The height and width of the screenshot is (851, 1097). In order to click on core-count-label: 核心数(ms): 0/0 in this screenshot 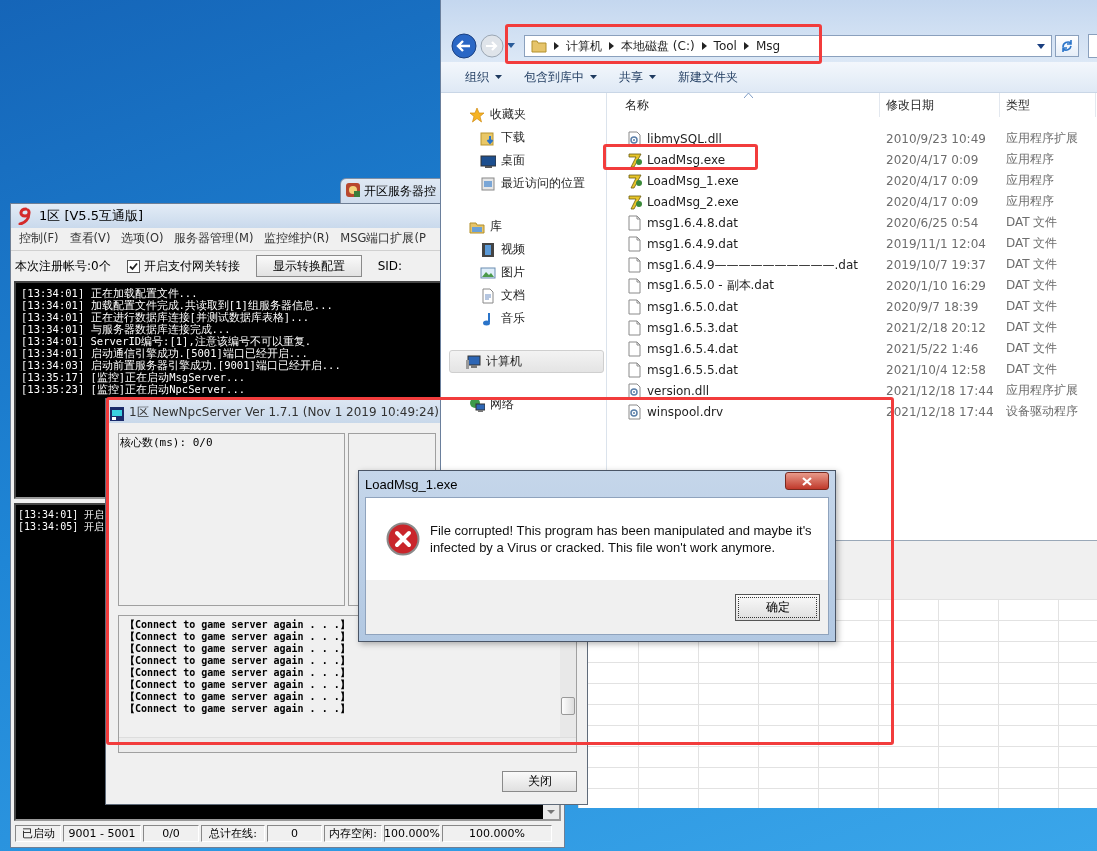, I will do `click(166, 442)`.